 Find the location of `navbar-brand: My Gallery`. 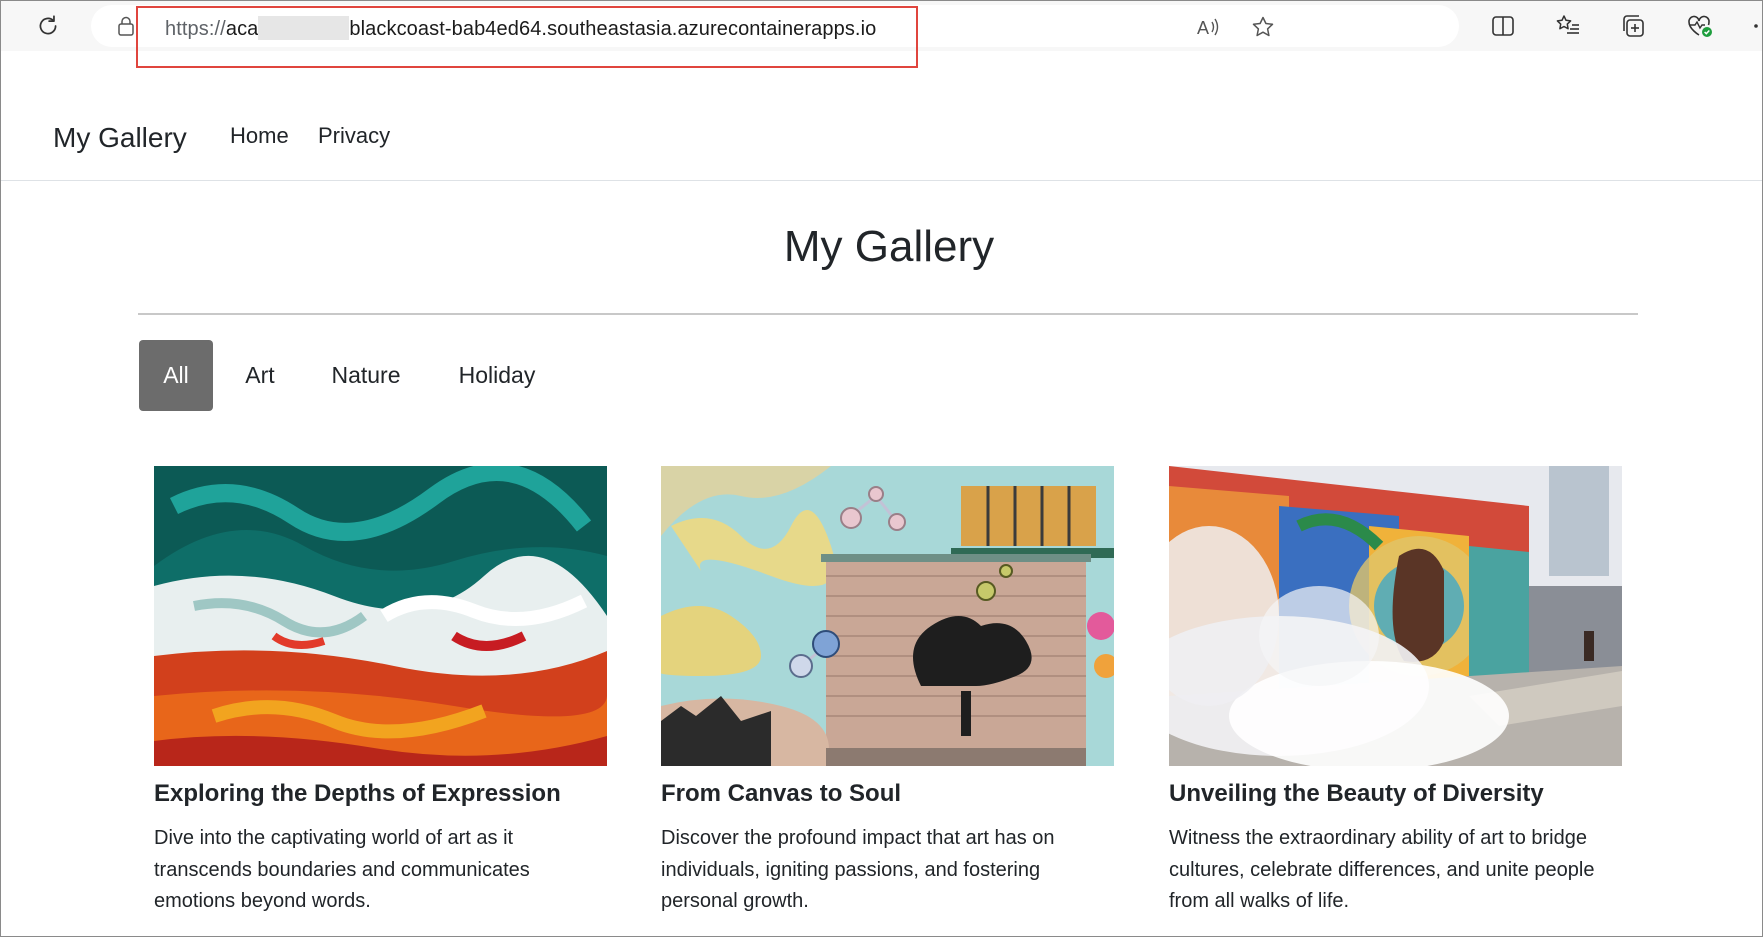

navbar-brand: My Gallery is located at coordinates (120, 138).